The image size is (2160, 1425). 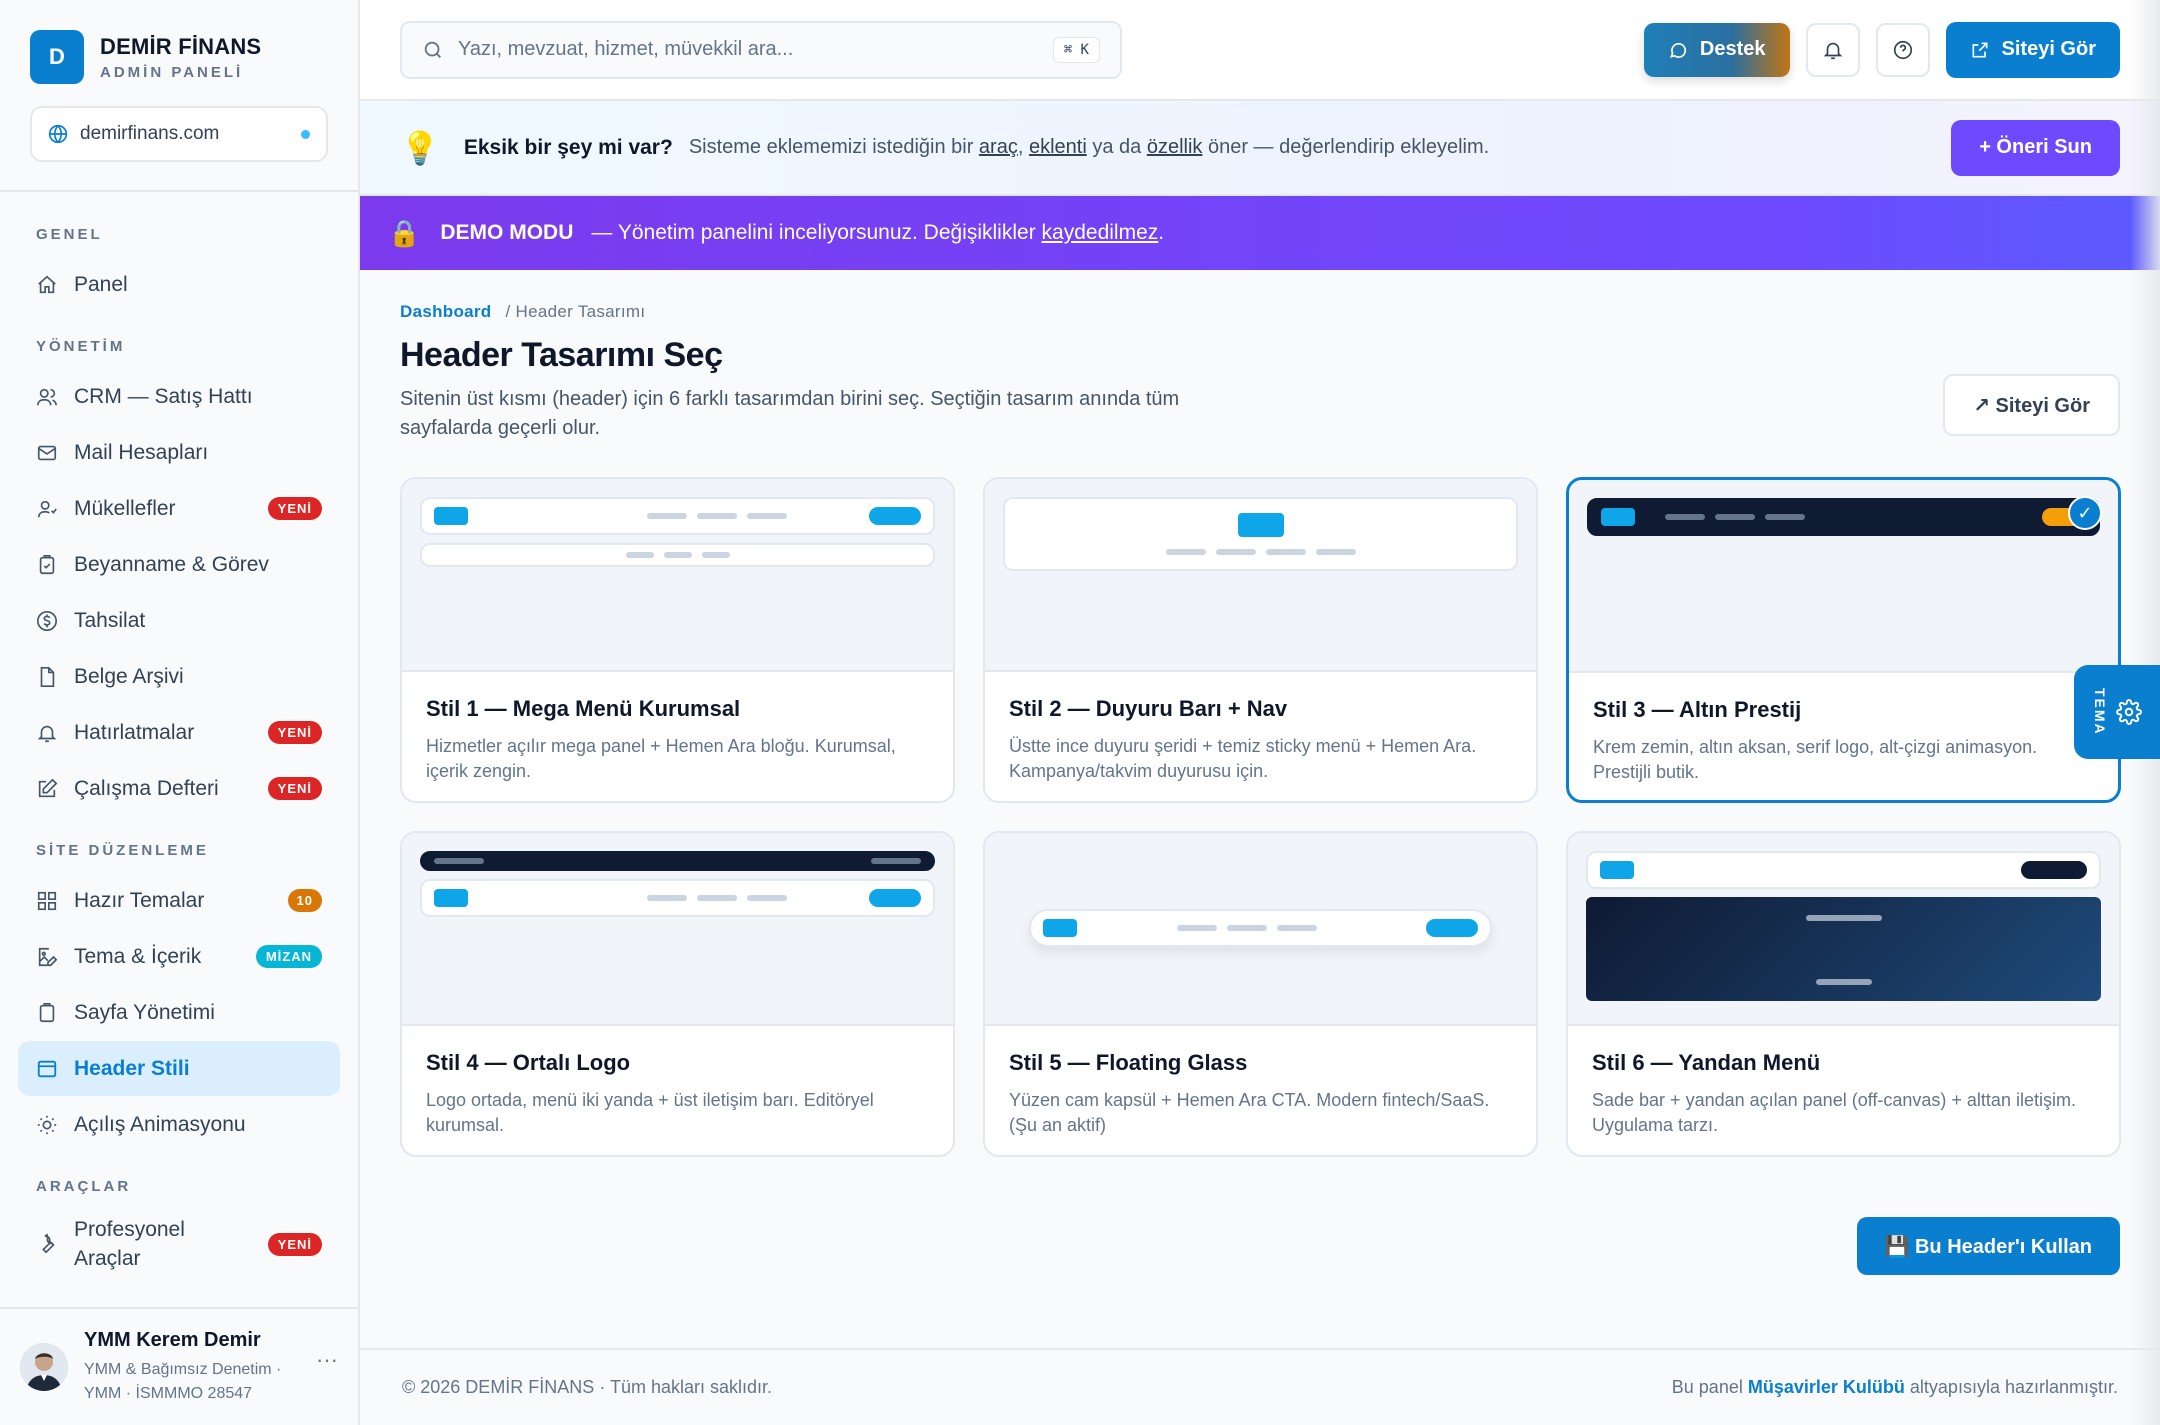 I want to click on demo-link: kaydedilmez, so click(x=1100, y=233).